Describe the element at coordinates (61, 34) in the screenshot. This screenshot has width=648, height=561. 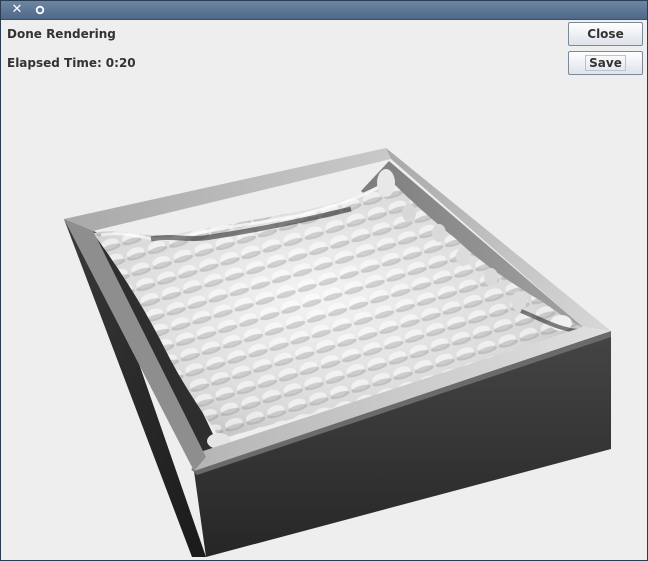
I see `render-status-text: Done Rendering` at that location.